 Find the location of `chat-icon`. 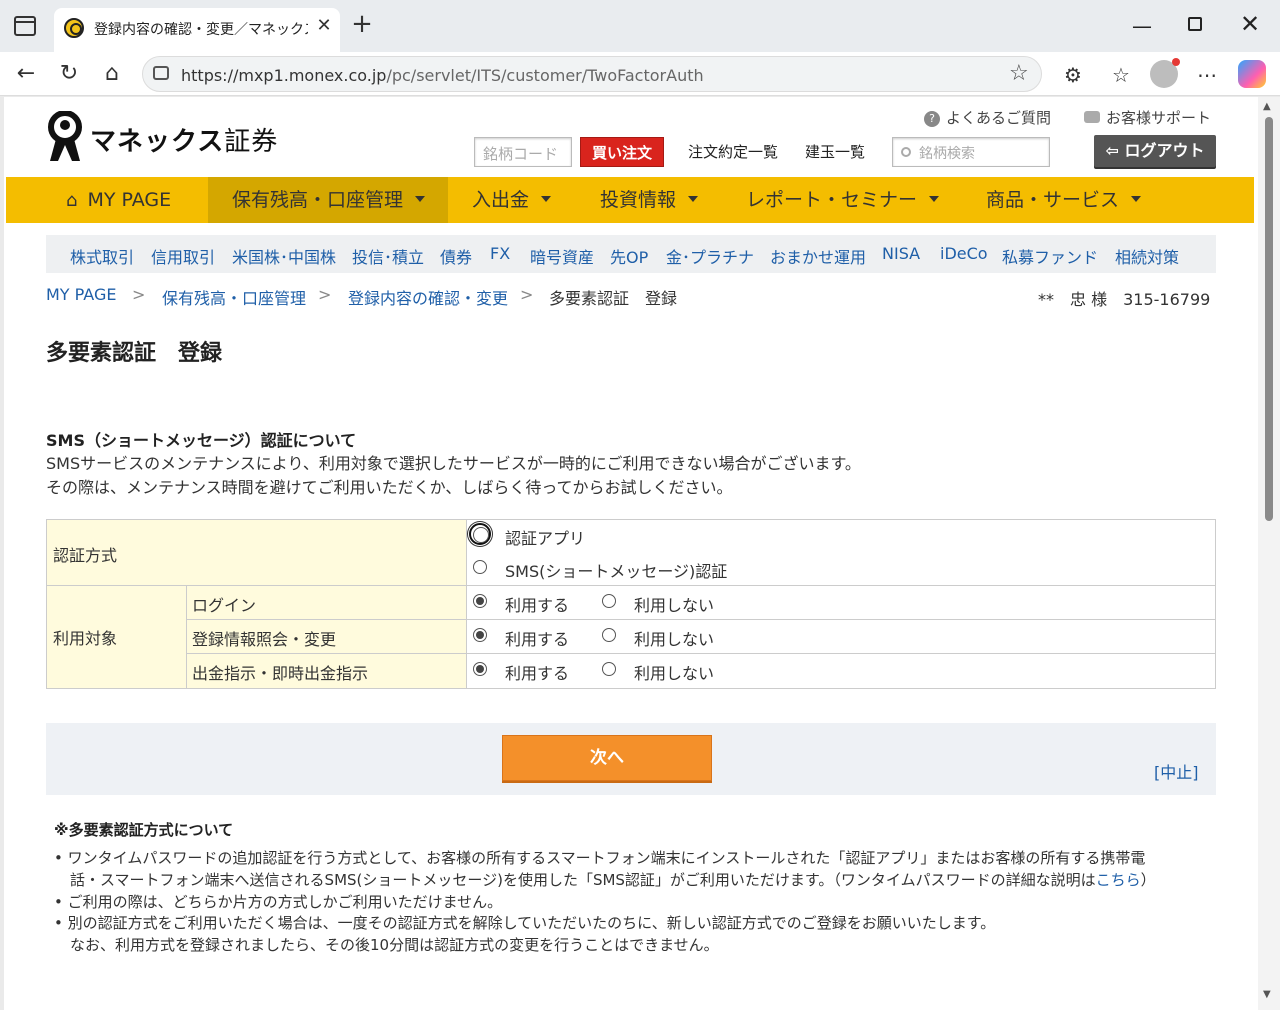

chat-icon is located at coordinates (1092, 117).